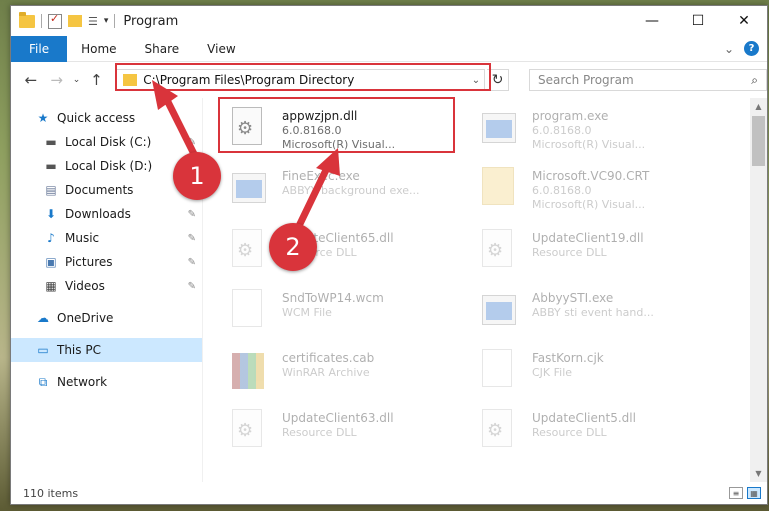 Image resolution: width=769 pixels, height=511 pixels. Describe the element at coordinates (51, 214) in the screenshot. I see `download-icon: ⬇` at that location.